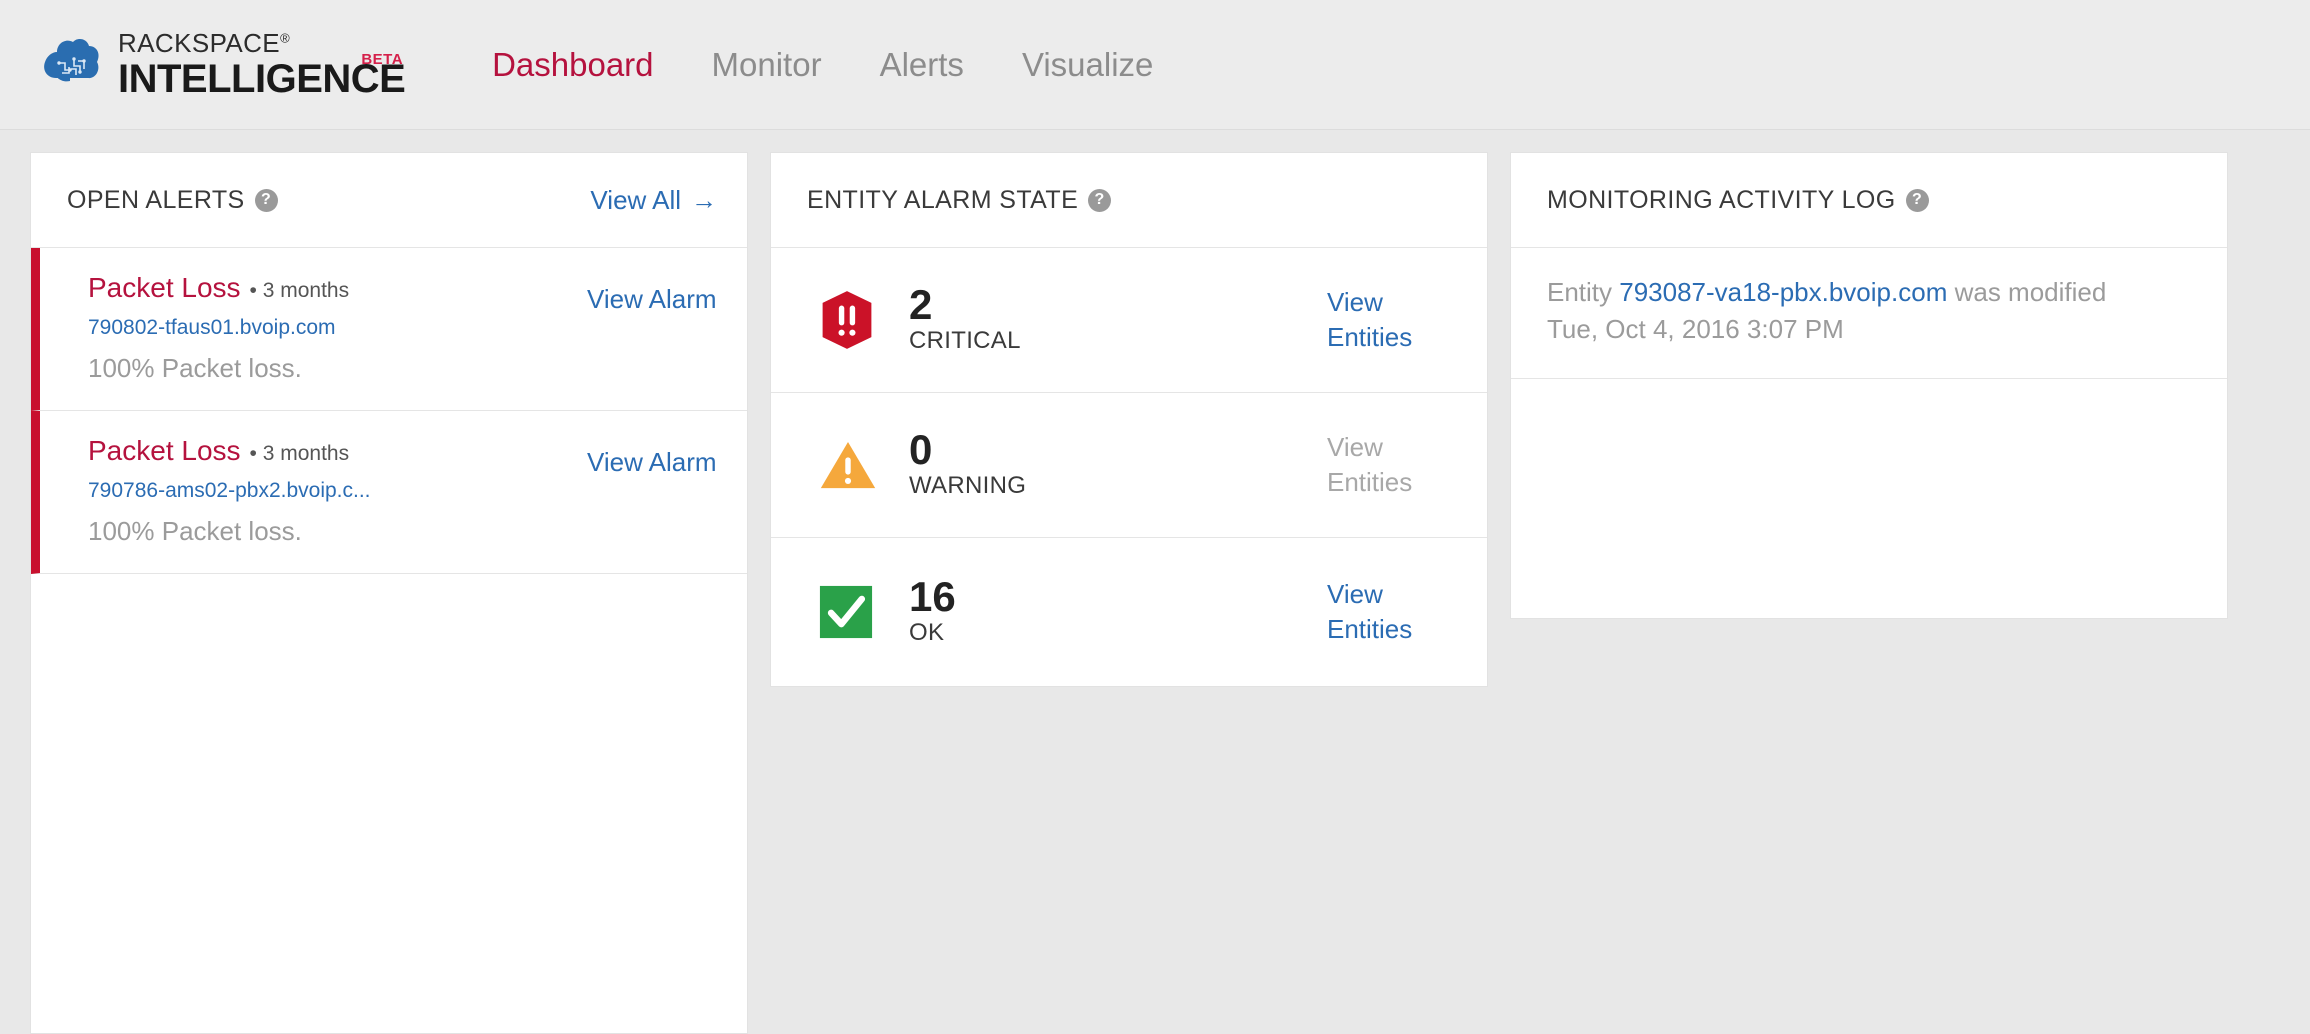 The height and width of the screenshot is (1034, 2310). I want to click on brand-intelligence-row: INTELLIGENCE BETA, so click(262, 75).